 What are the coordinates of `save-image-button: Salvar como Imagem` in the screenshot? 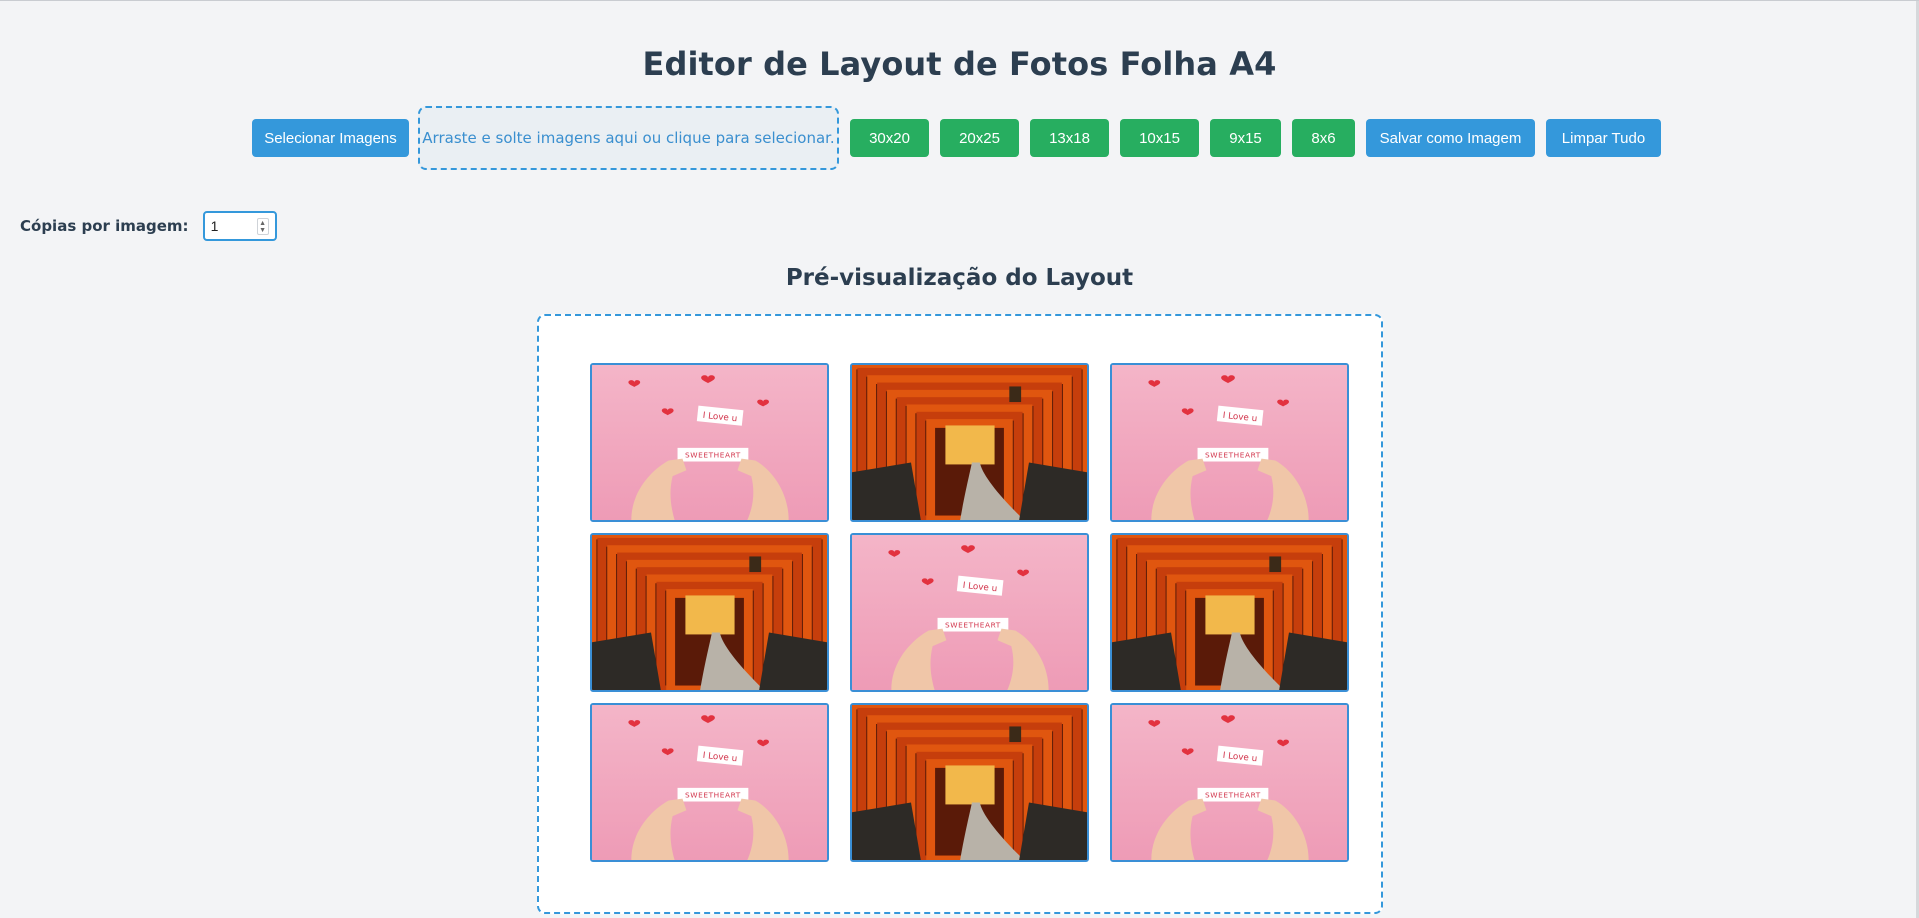 It's located at (1450, 138).